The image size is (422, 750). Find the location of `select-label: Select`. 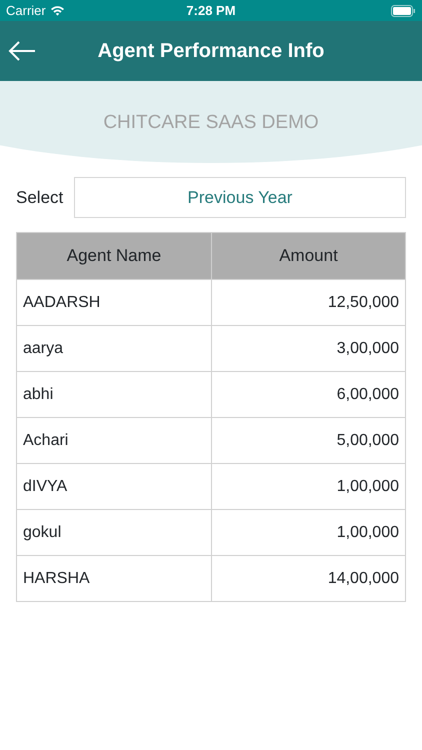

select-label: Select is located at coordinates (40, 197).